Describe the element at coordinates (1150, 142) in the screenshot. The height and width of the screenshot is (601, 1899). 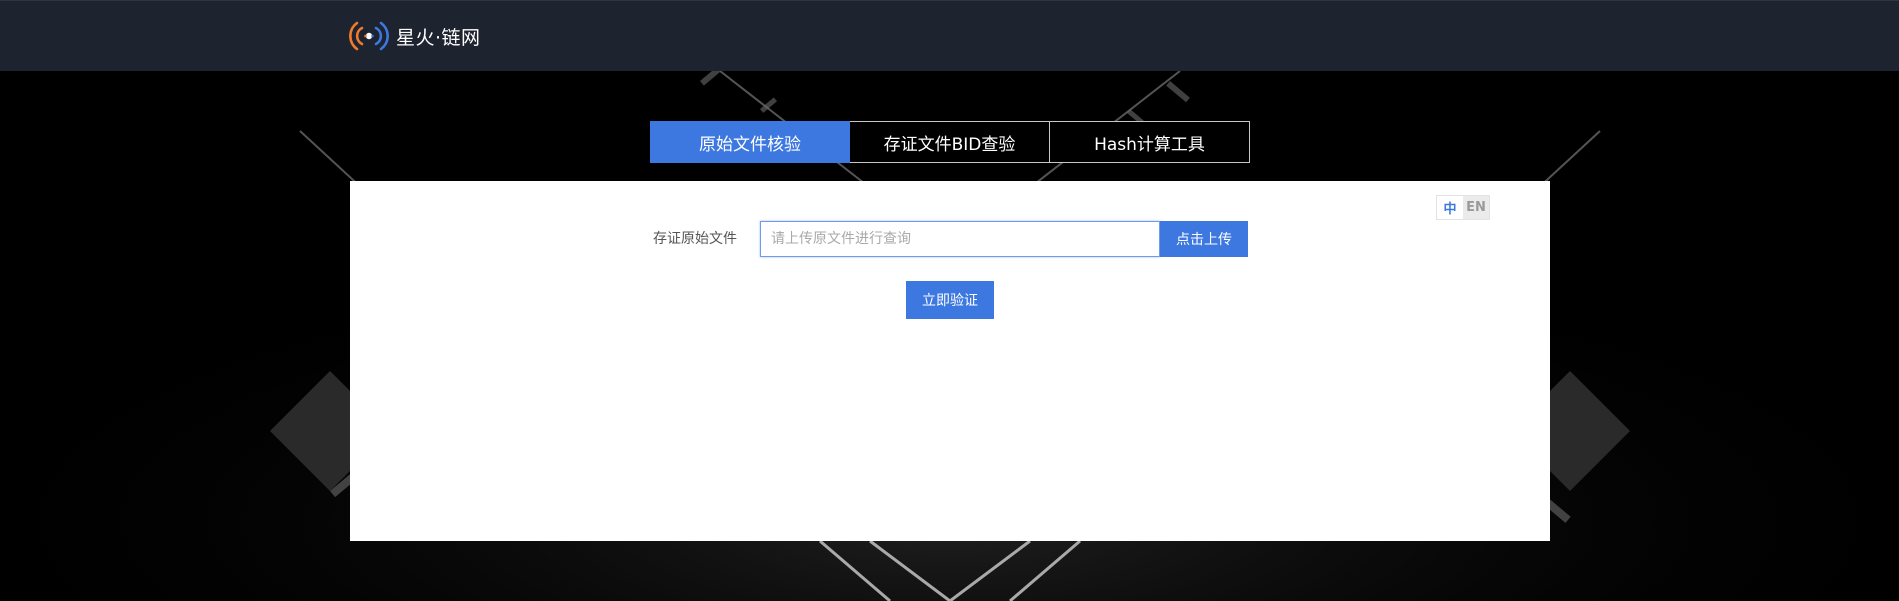
I see `tab-hash-tool: Hash计算工具` at that location.